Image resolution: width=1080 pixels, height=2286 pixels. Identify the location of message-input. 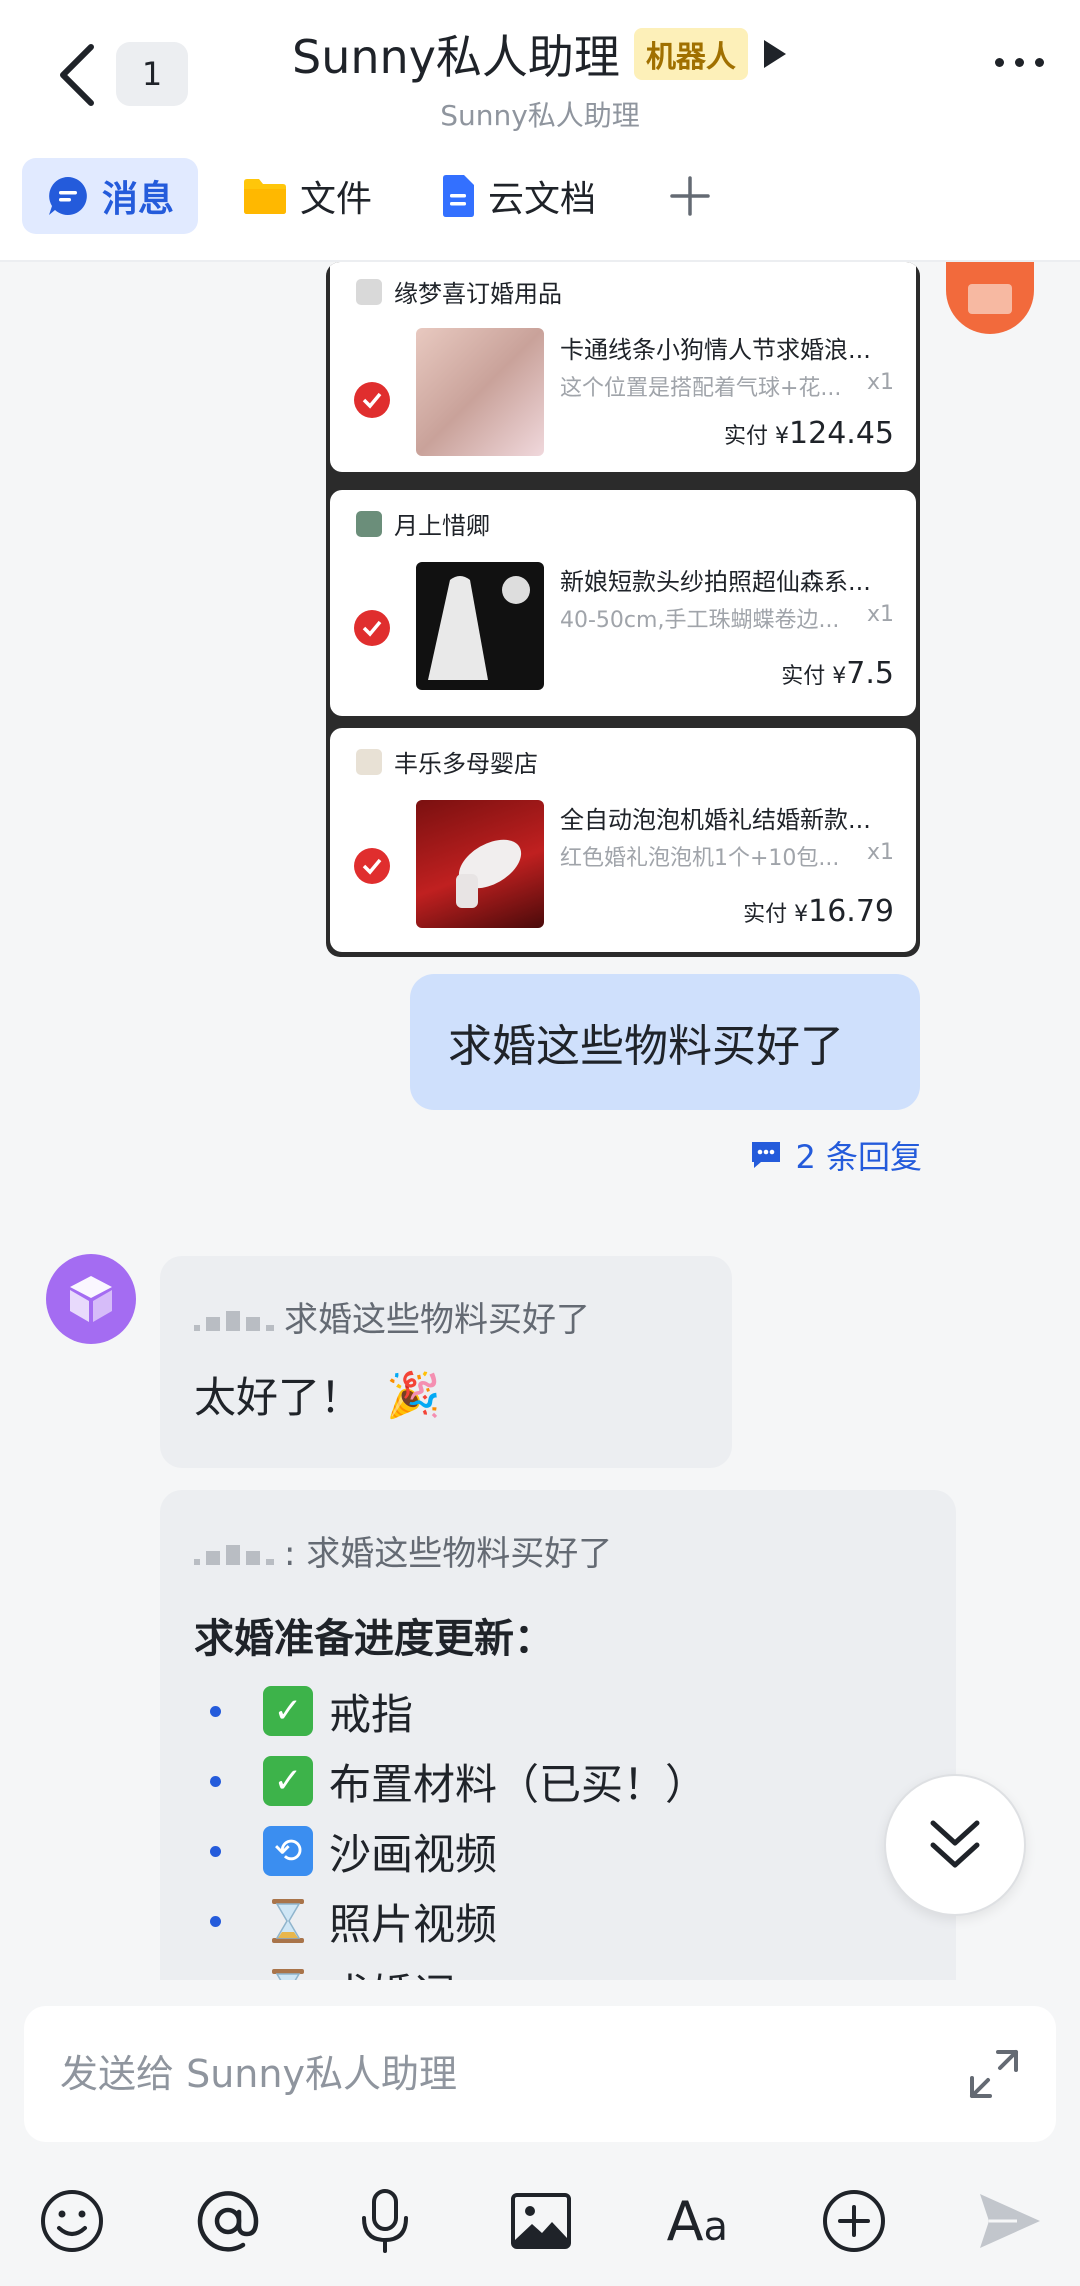
(514, 2074).